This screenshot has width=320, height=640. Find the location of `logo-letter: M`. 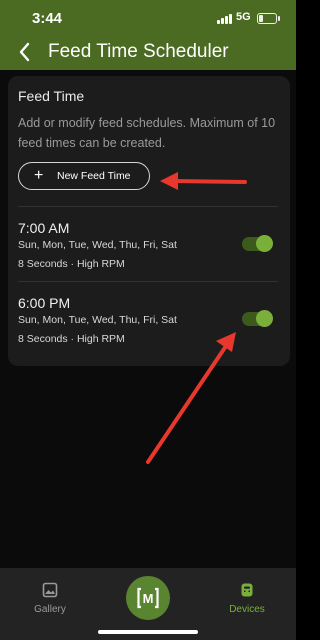

logo-letter: M is located at coordinates (148, 598).